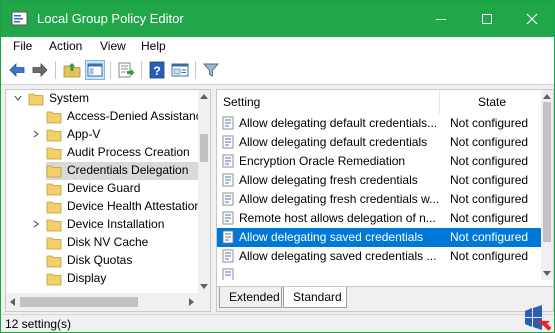 The width and height of the screenshot is (555, 333). Describe the element at coordinates (104, 188) in the screenshot. I see `tree-item-label: Device Guard` at that location.